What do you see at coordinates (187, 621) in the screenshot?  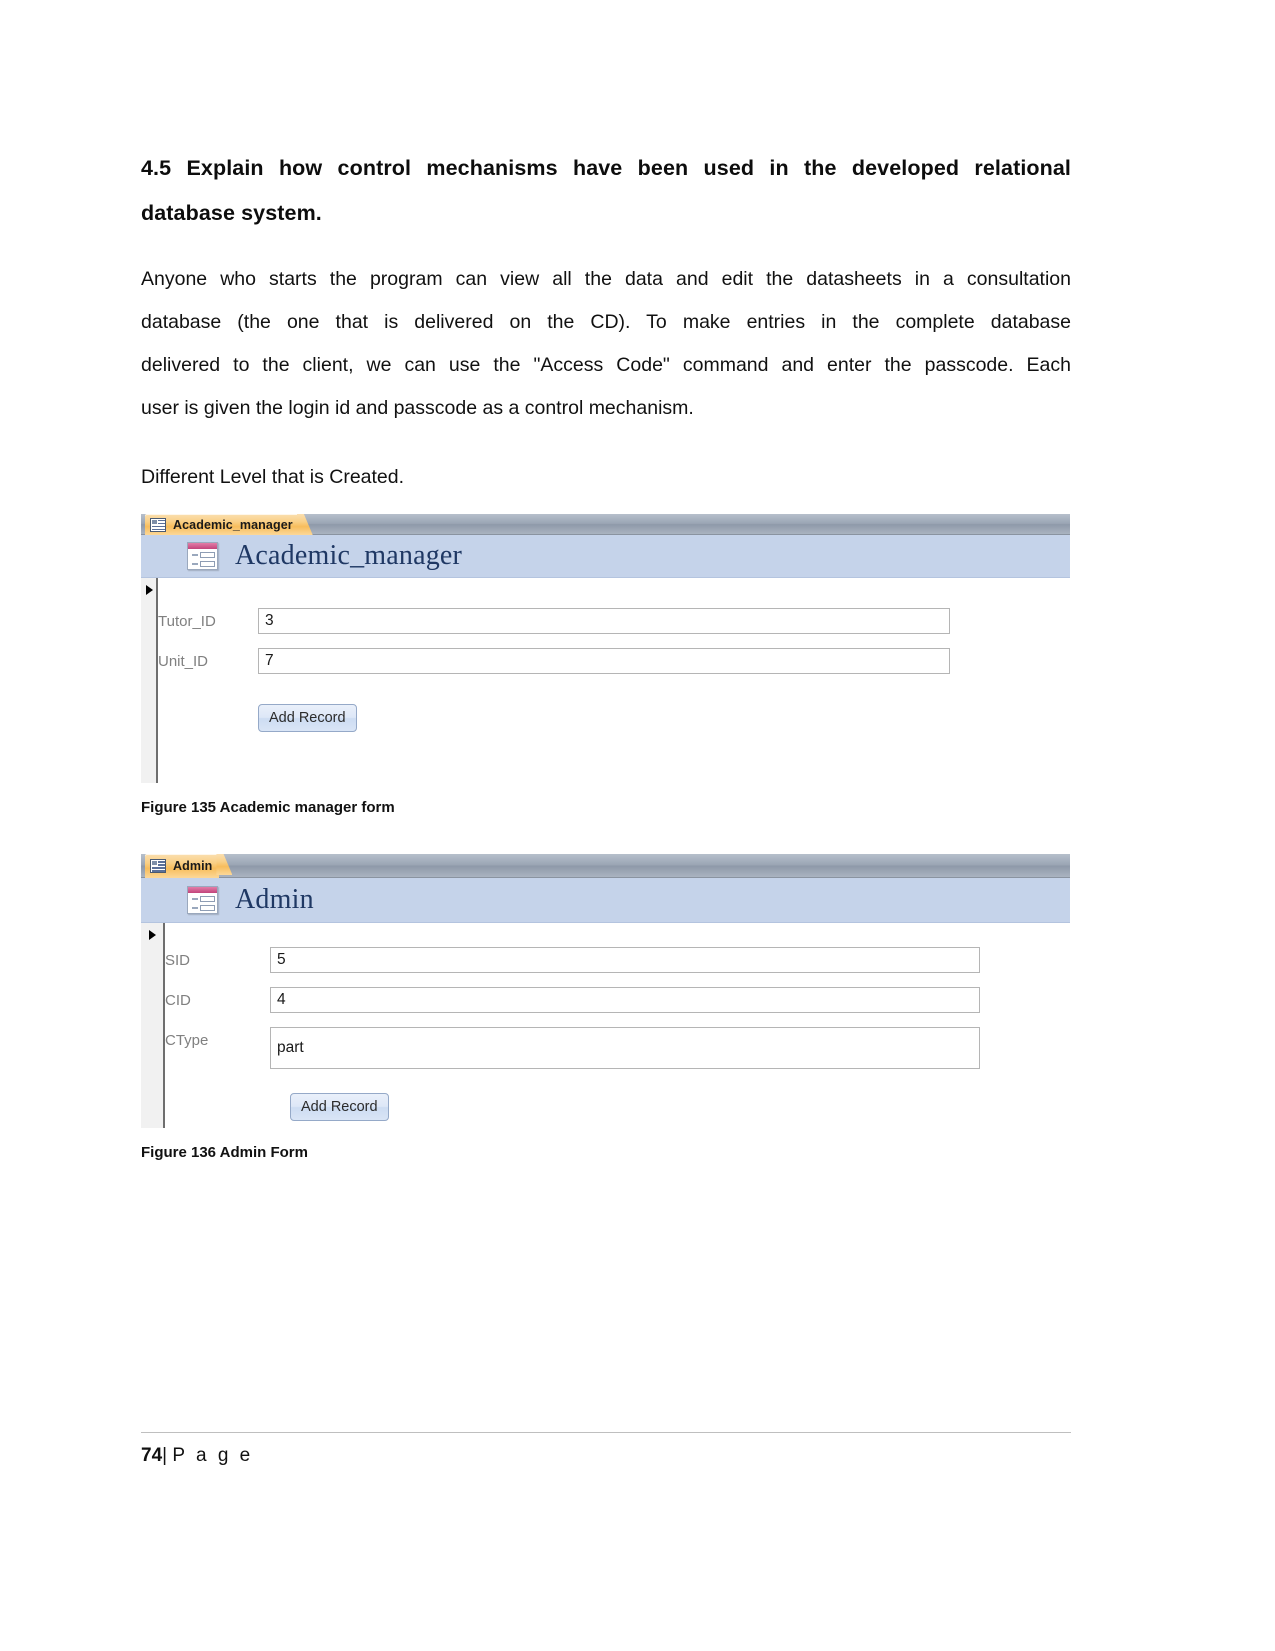 I see `field-label-tutor-id: Tutor_ID` at bounding box center [187, 621].